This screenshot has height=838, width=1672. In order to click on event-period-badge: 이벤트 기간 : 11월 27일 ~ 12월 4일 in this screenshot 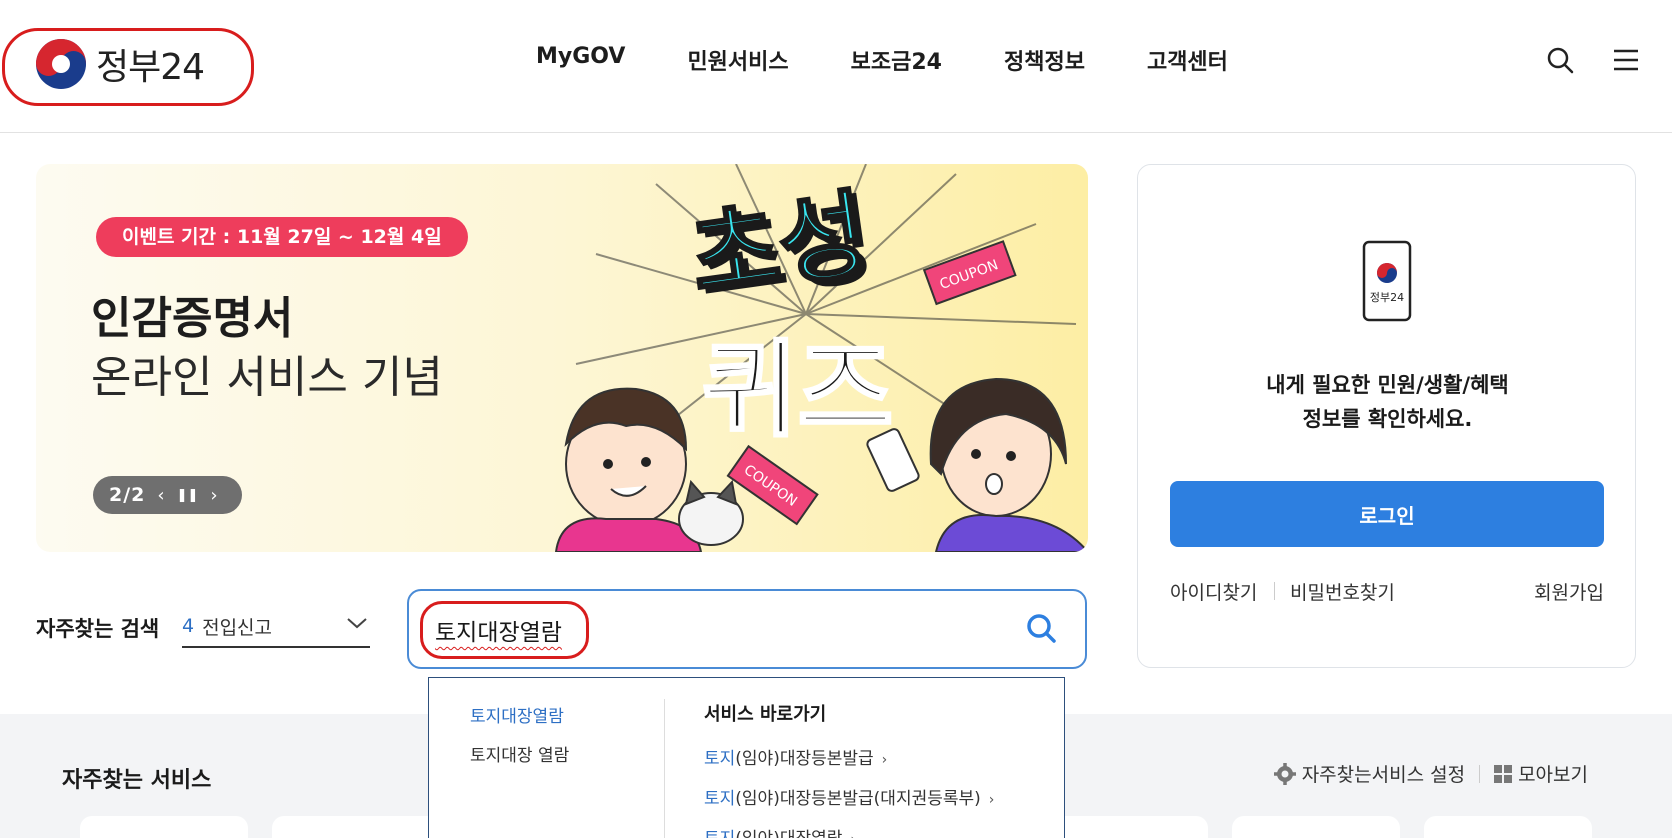, I will do `click(282, 237)`.